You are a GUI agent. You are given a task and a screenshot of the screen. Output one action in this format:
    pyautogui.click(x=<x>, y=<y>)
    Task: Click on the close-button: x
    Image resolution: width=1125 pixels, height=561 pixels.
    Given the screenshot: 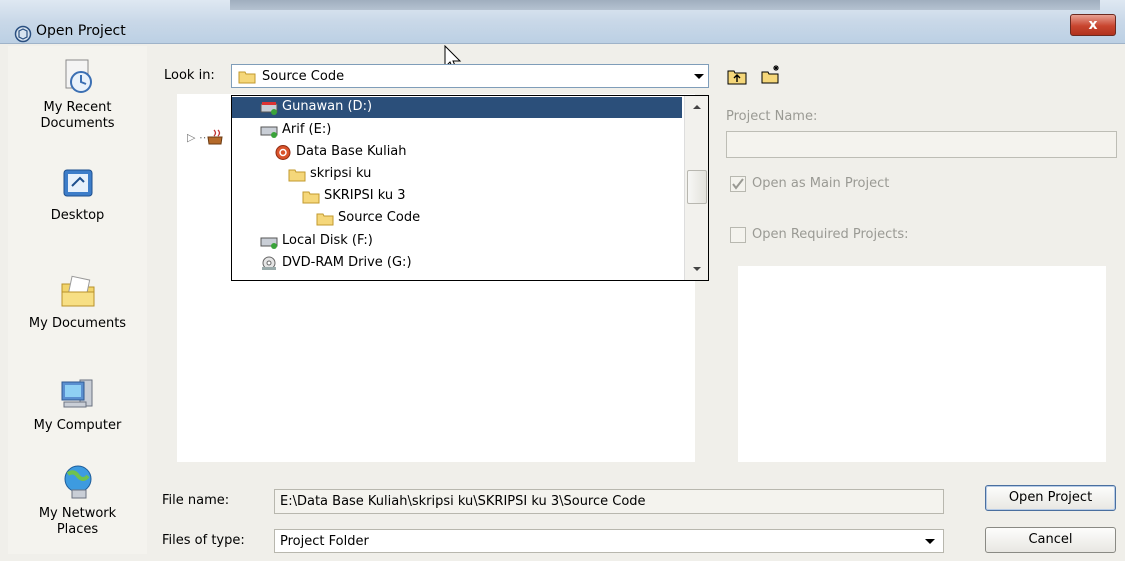 What is the action you would take?
    pyautogui.click(x=1093, y=25)
    